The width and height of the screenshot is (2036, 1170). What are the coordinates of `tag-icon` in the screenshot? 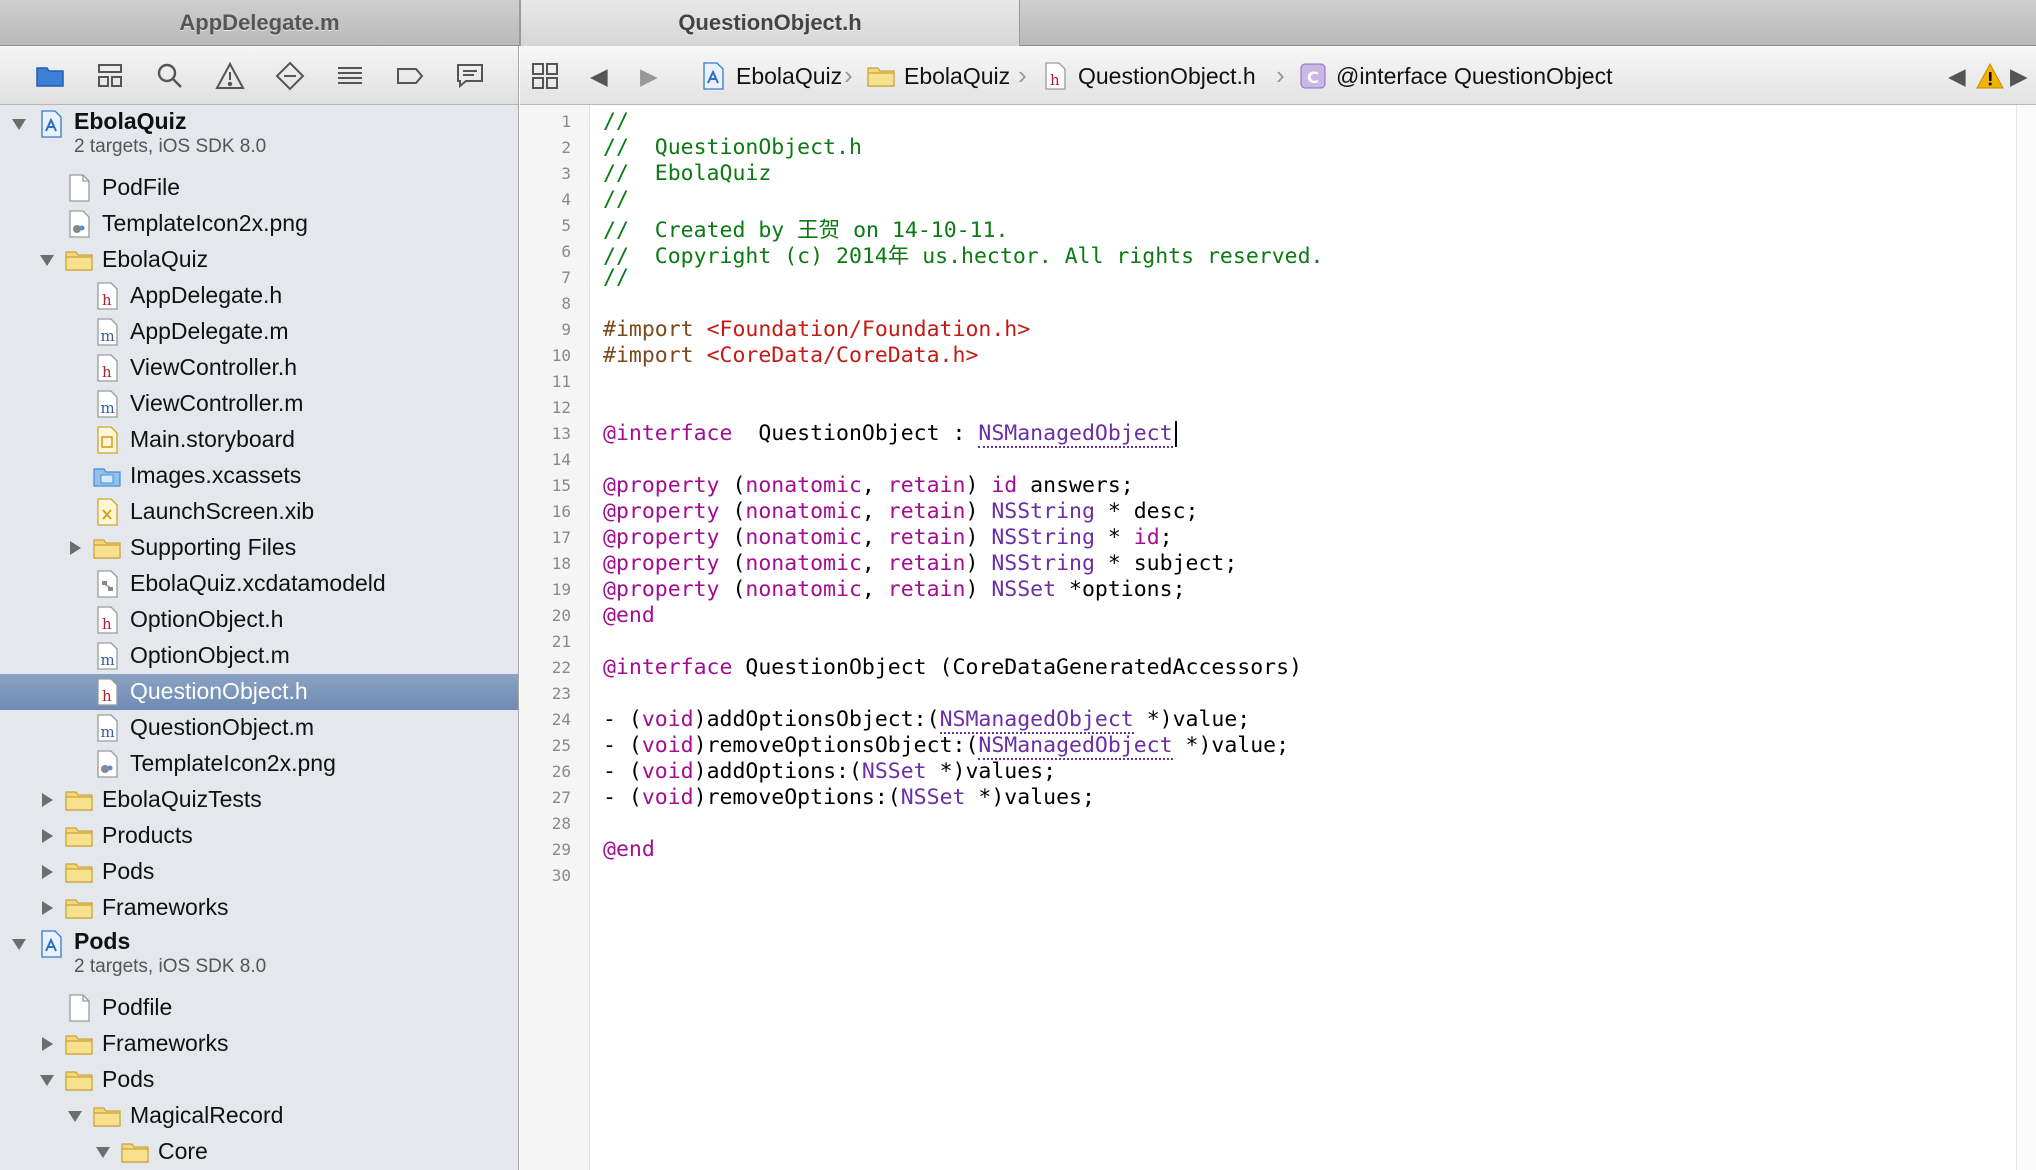 It's located at (410, 76).